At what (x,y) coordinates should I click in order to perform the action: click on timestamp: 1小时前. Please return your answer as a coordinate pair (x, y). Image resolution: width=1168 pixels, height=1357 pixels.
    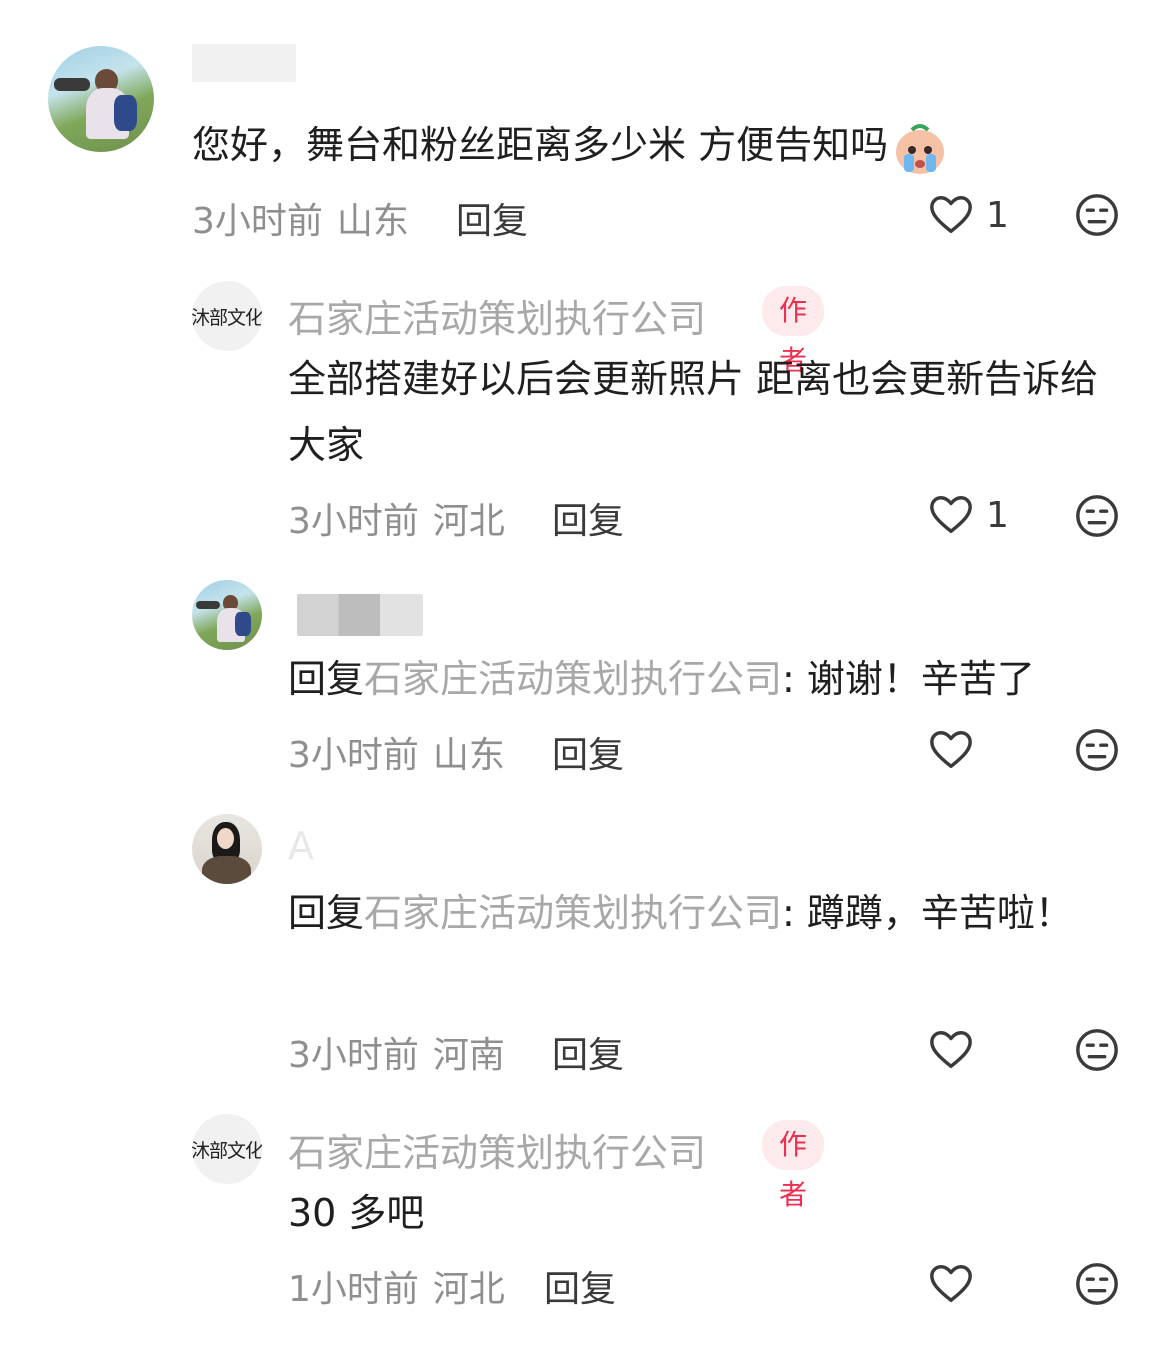
    Looking at the image, I should click on (353, 1289).